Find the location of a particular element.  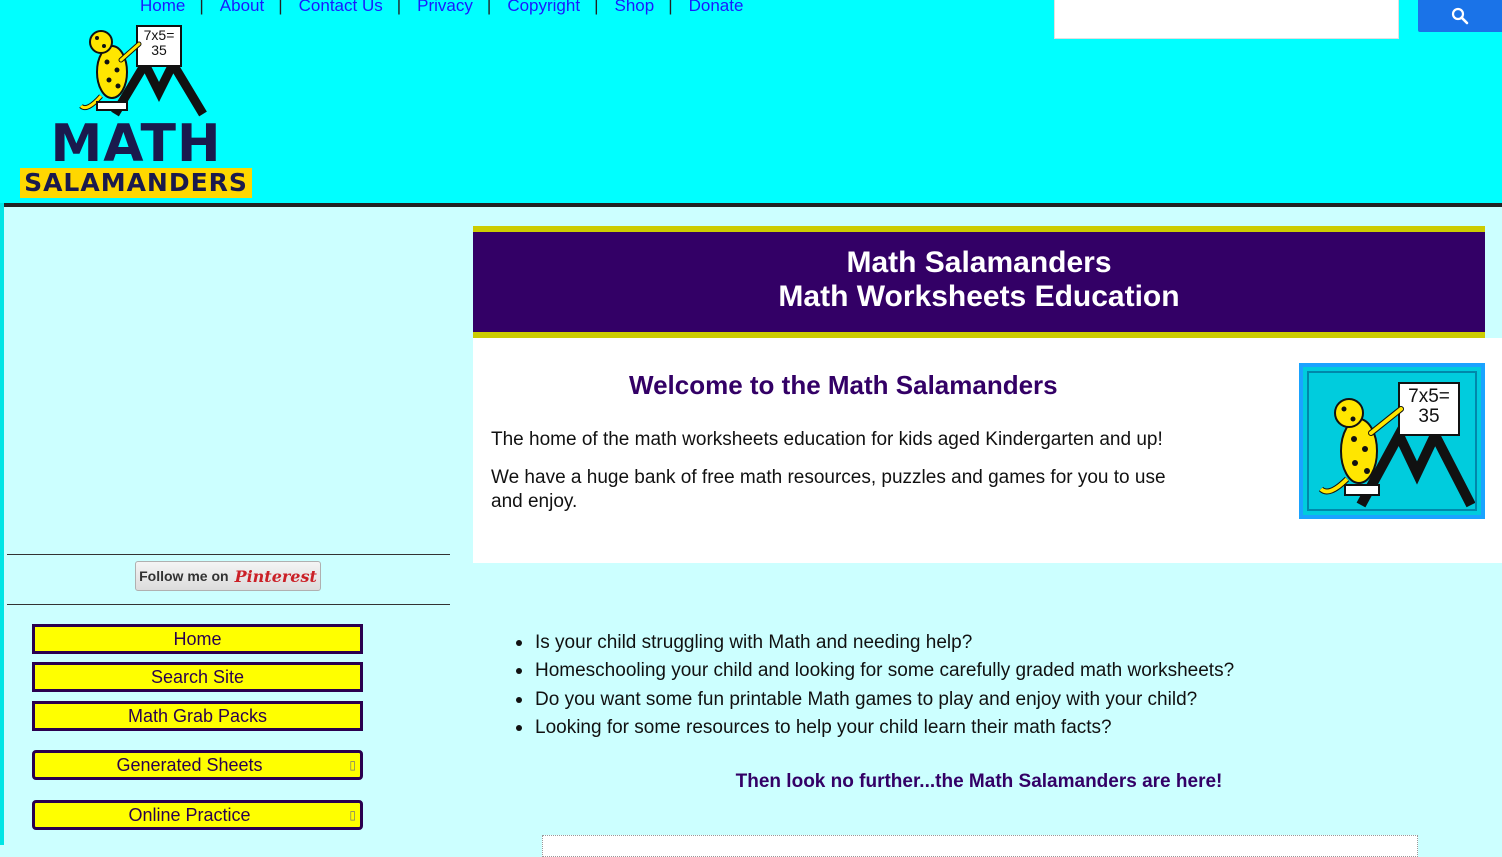

sidebar-item-label: Home is located at coordinates (197, 639).